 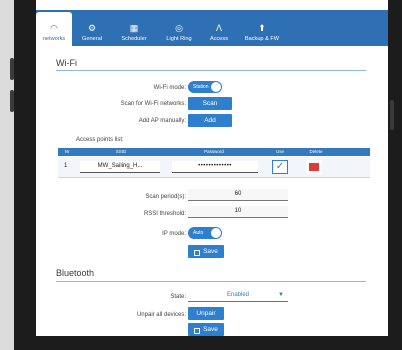 What do you see at coordinates (121, 151) in the screenshot?
I see `col-ssid: SSID` at bounding box center [121, 151].